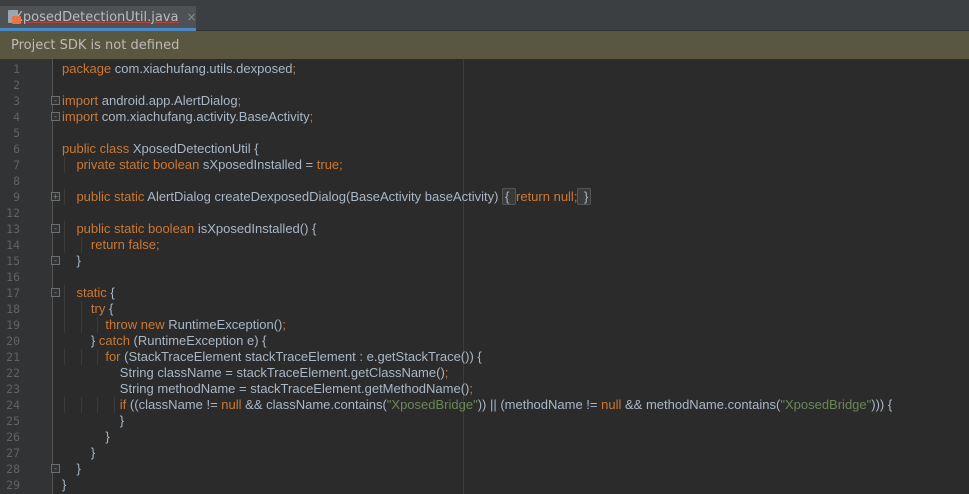 This screenshot has width=969, height=494. Describe the element at coordinates (95, 45) in the screenshot. I see `banner-text: Project SDK is not defined` at that location.